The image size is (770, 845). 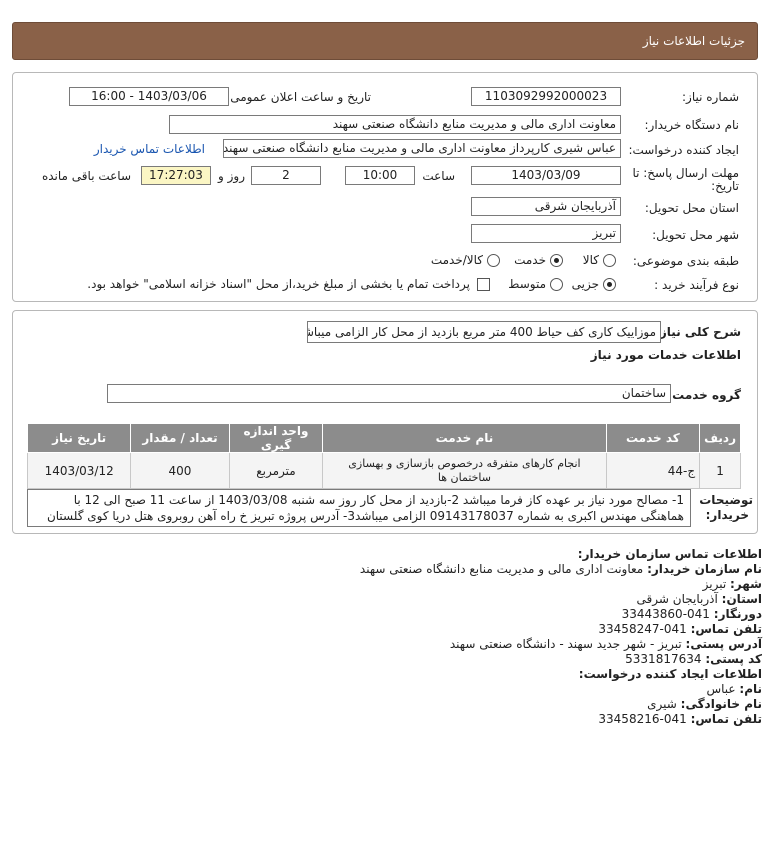 I want to click on contact-city: شهر: تبریز, so click(x=732, y=584).